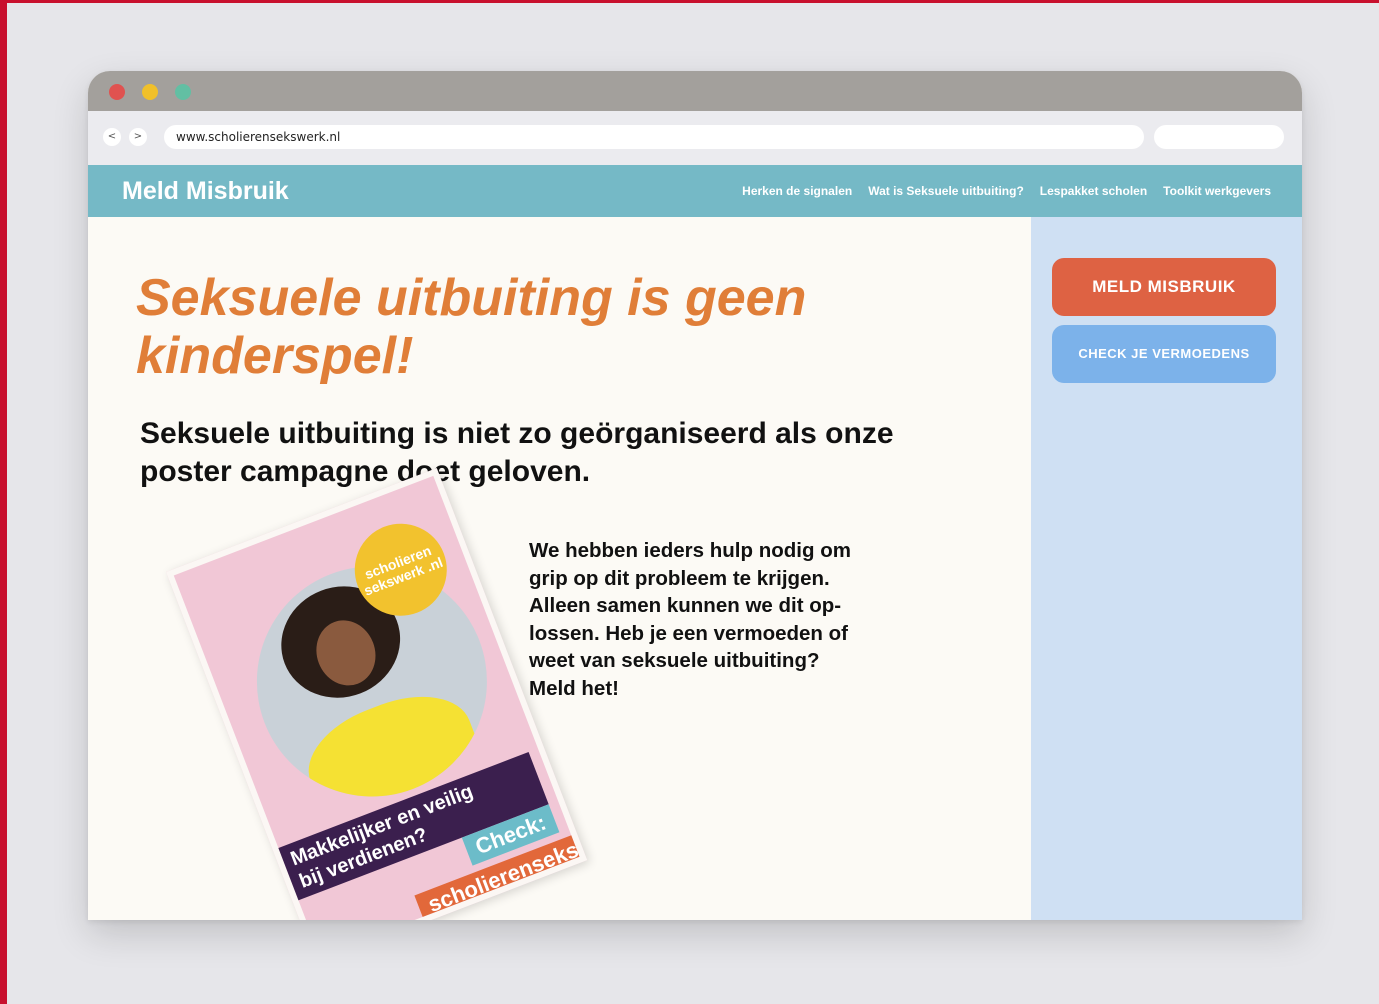  Describe the element at coordinates (183, 92) in the screenshot. I see `maximize-window-icon` at that location.